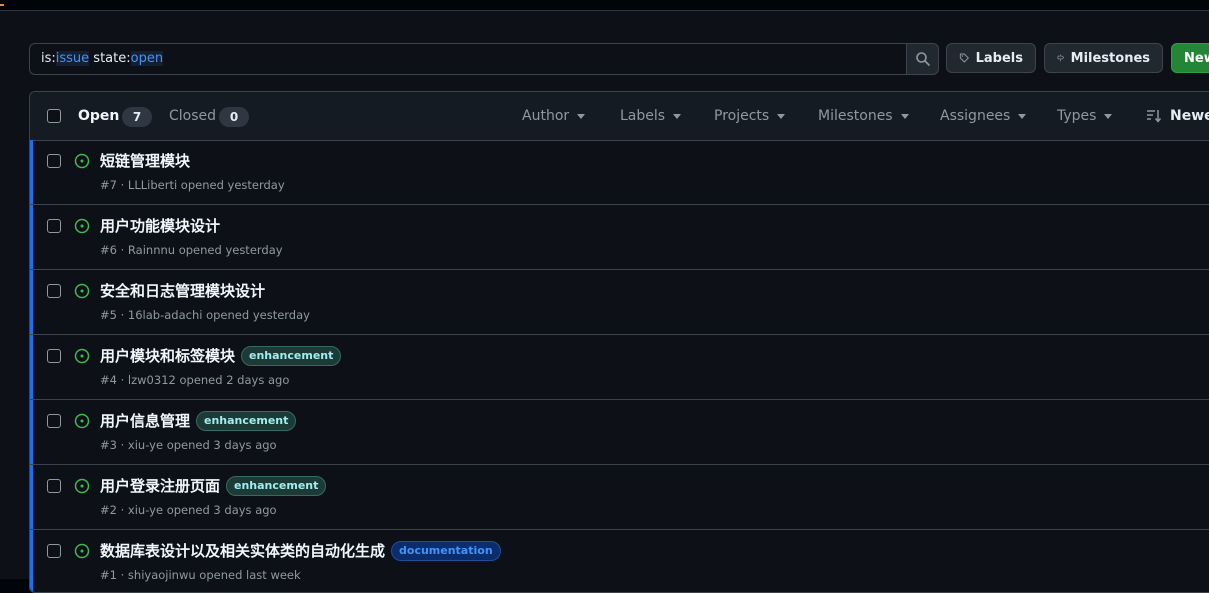 This screenshot has height=593, width=1209. Describe the element at coordinates (446, 550) in the screenshot. I see `issue-label-documentation: documentation` at that location.